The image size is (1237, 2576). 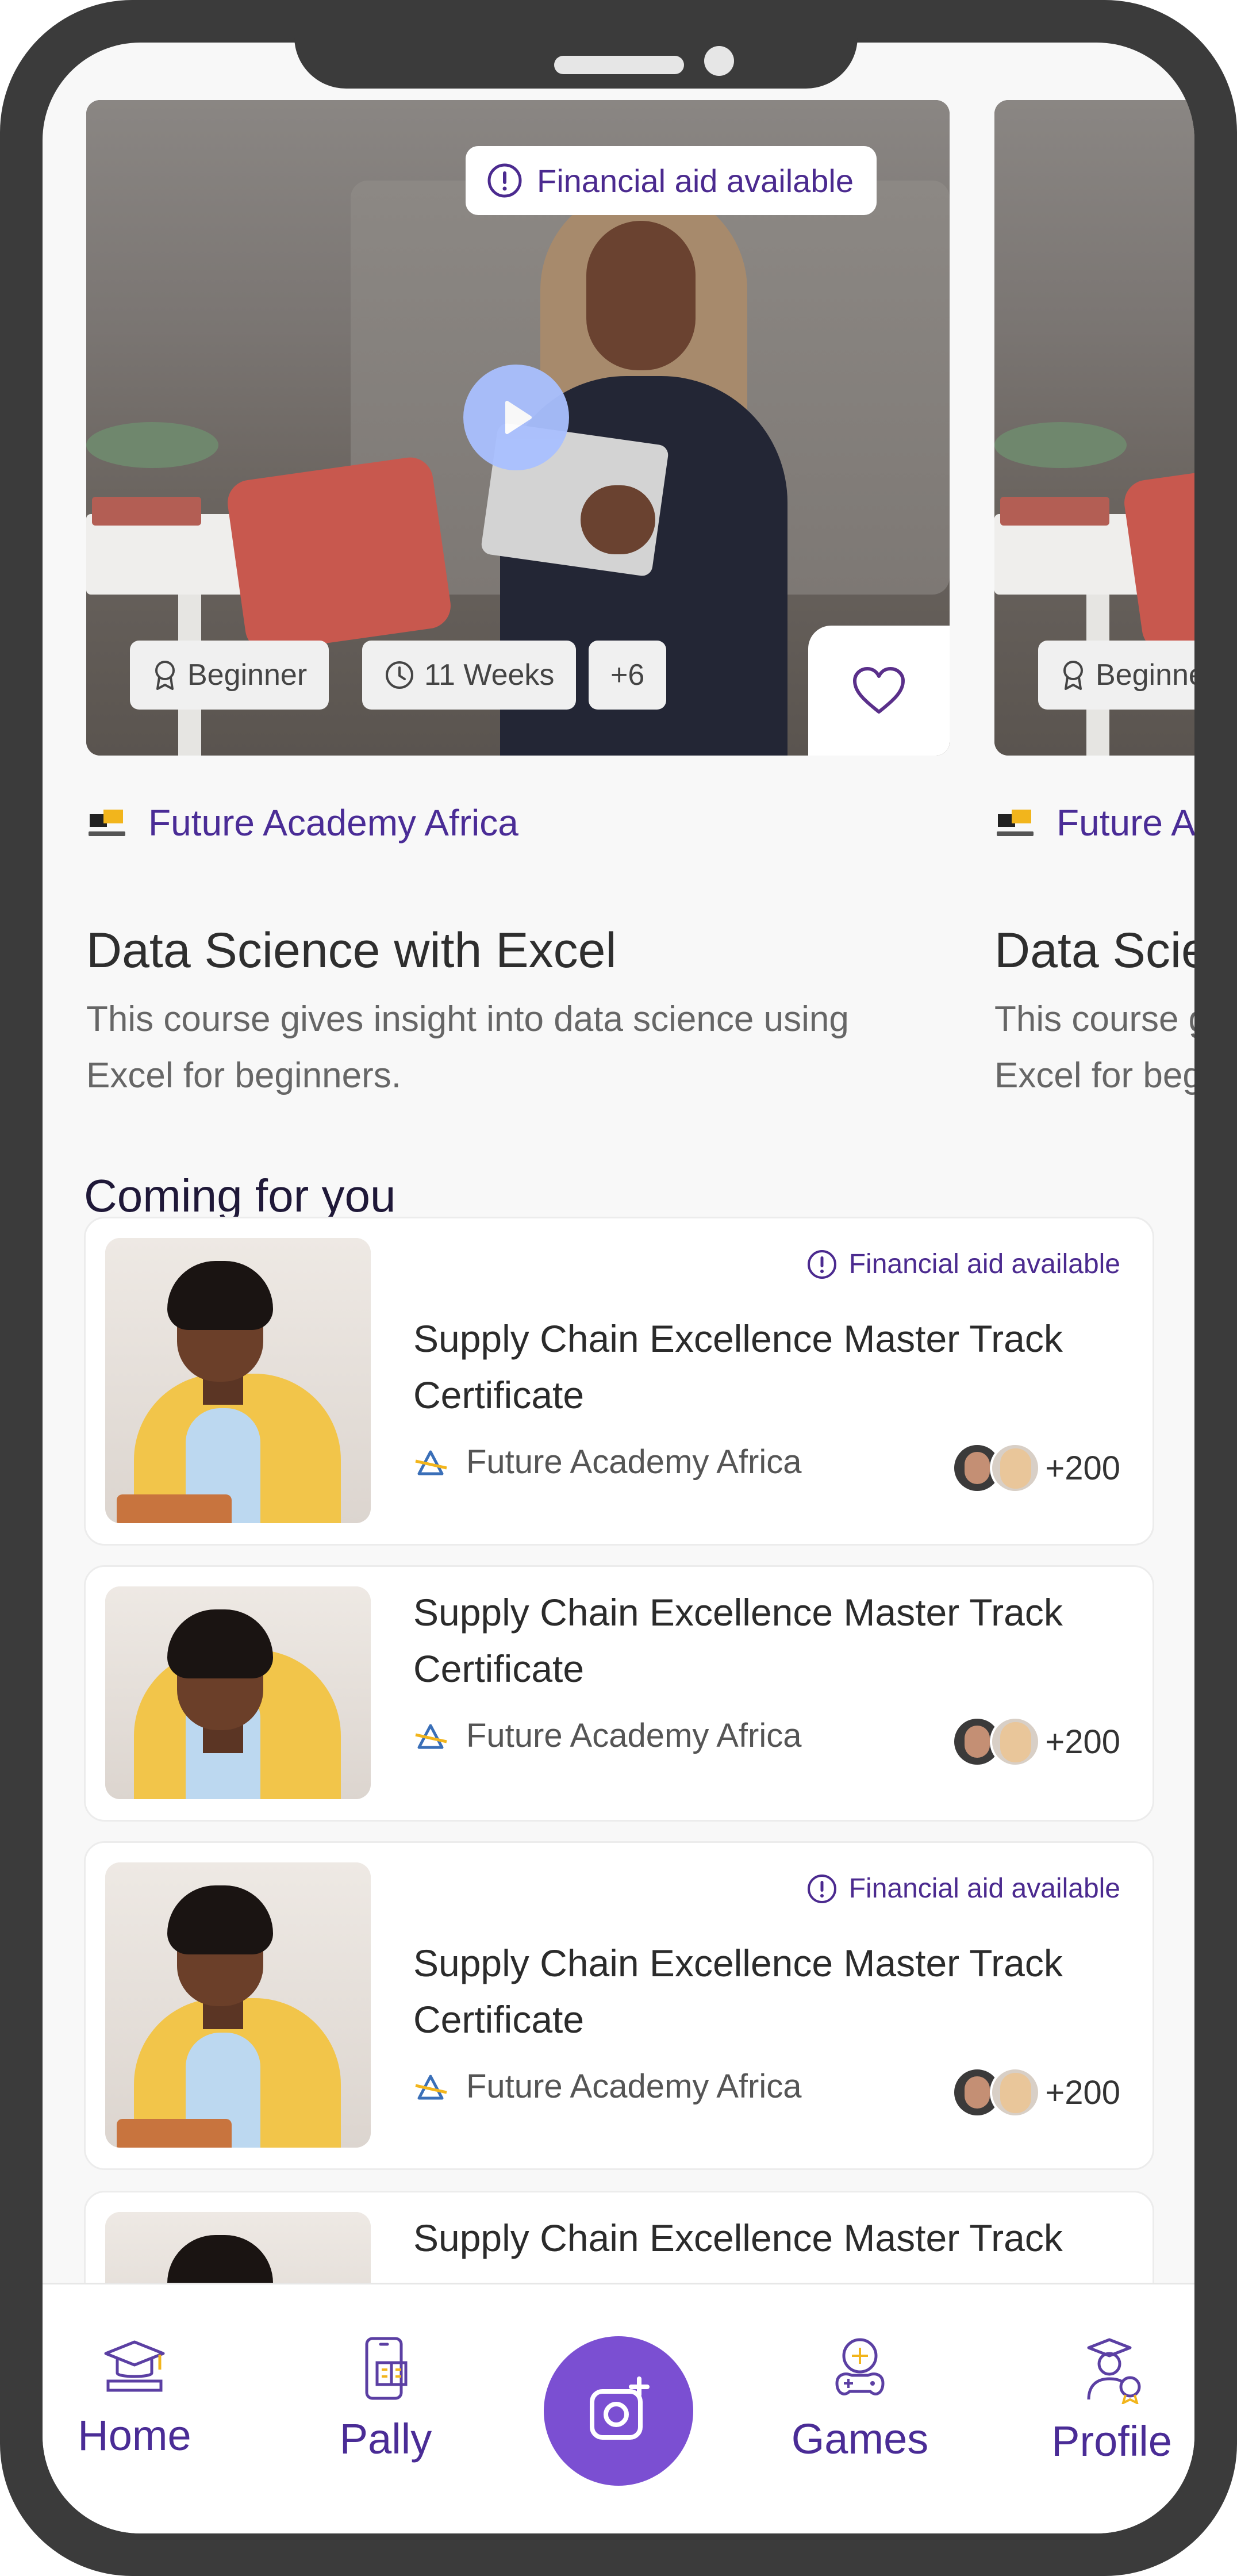 I want to click on heart-icon, so click(x=879, y=690).